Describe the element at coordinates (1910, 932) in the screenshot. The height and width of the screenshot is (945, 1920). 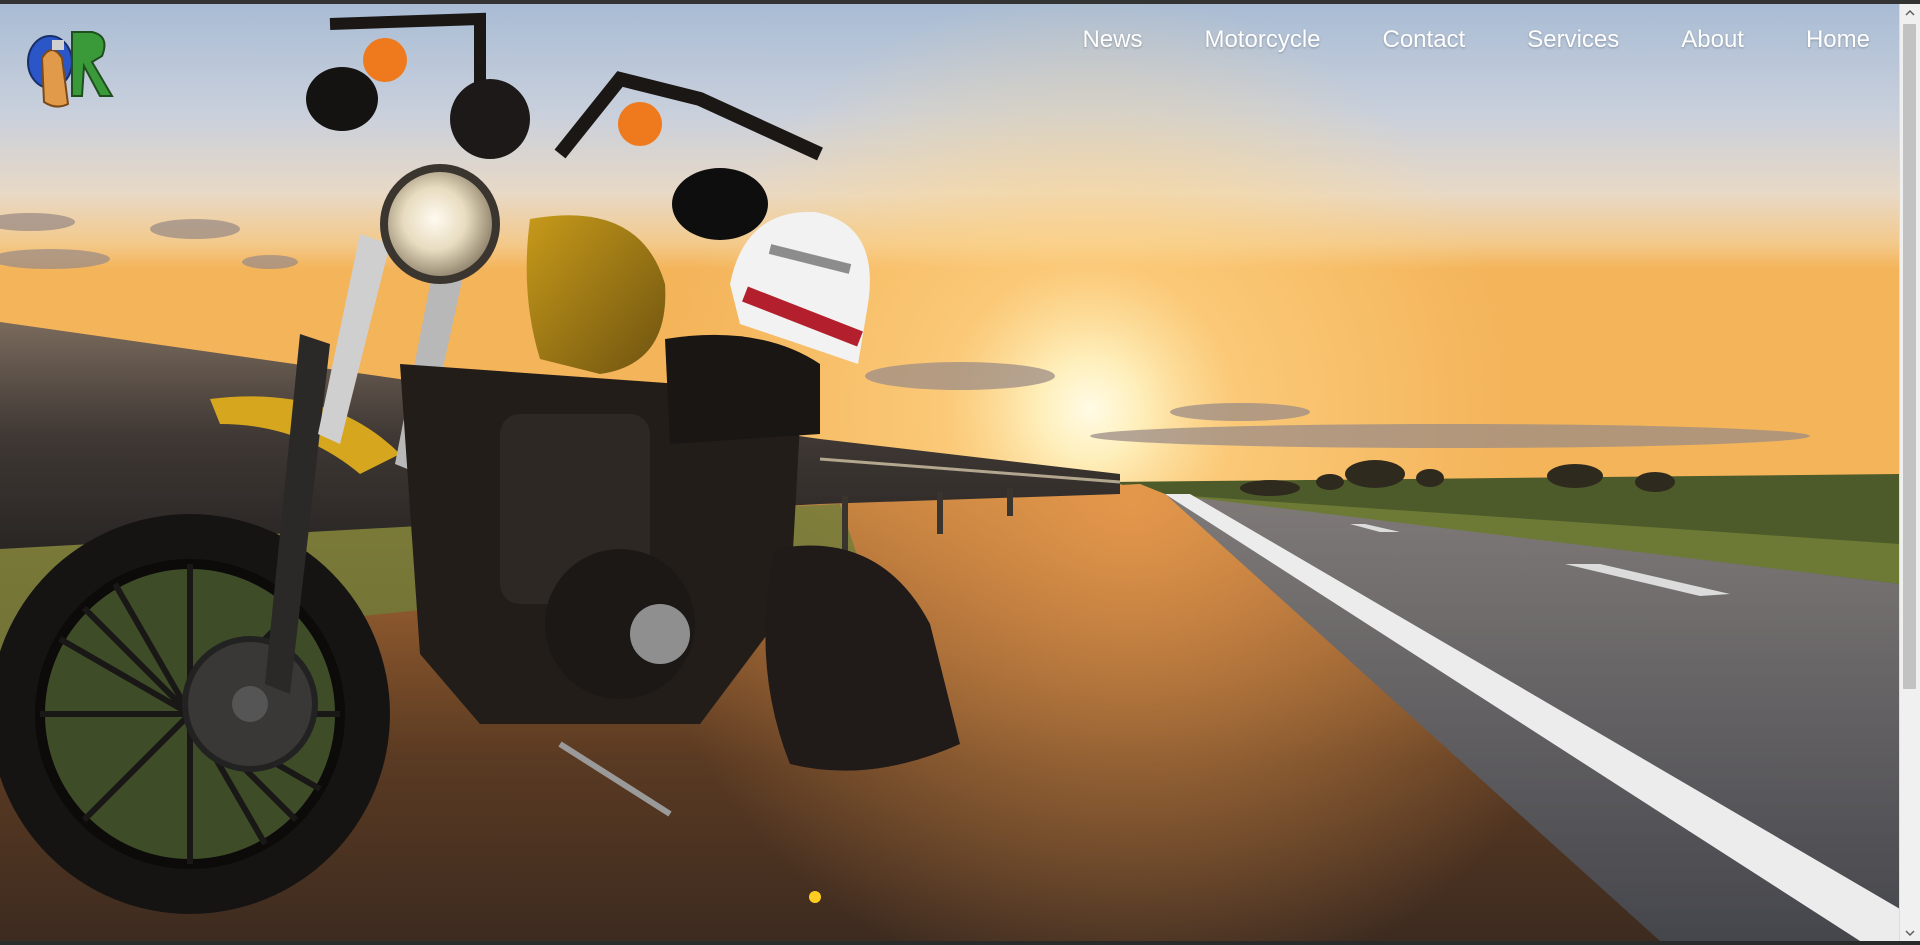
I see `scroll-down-arrow-icon` at that location.